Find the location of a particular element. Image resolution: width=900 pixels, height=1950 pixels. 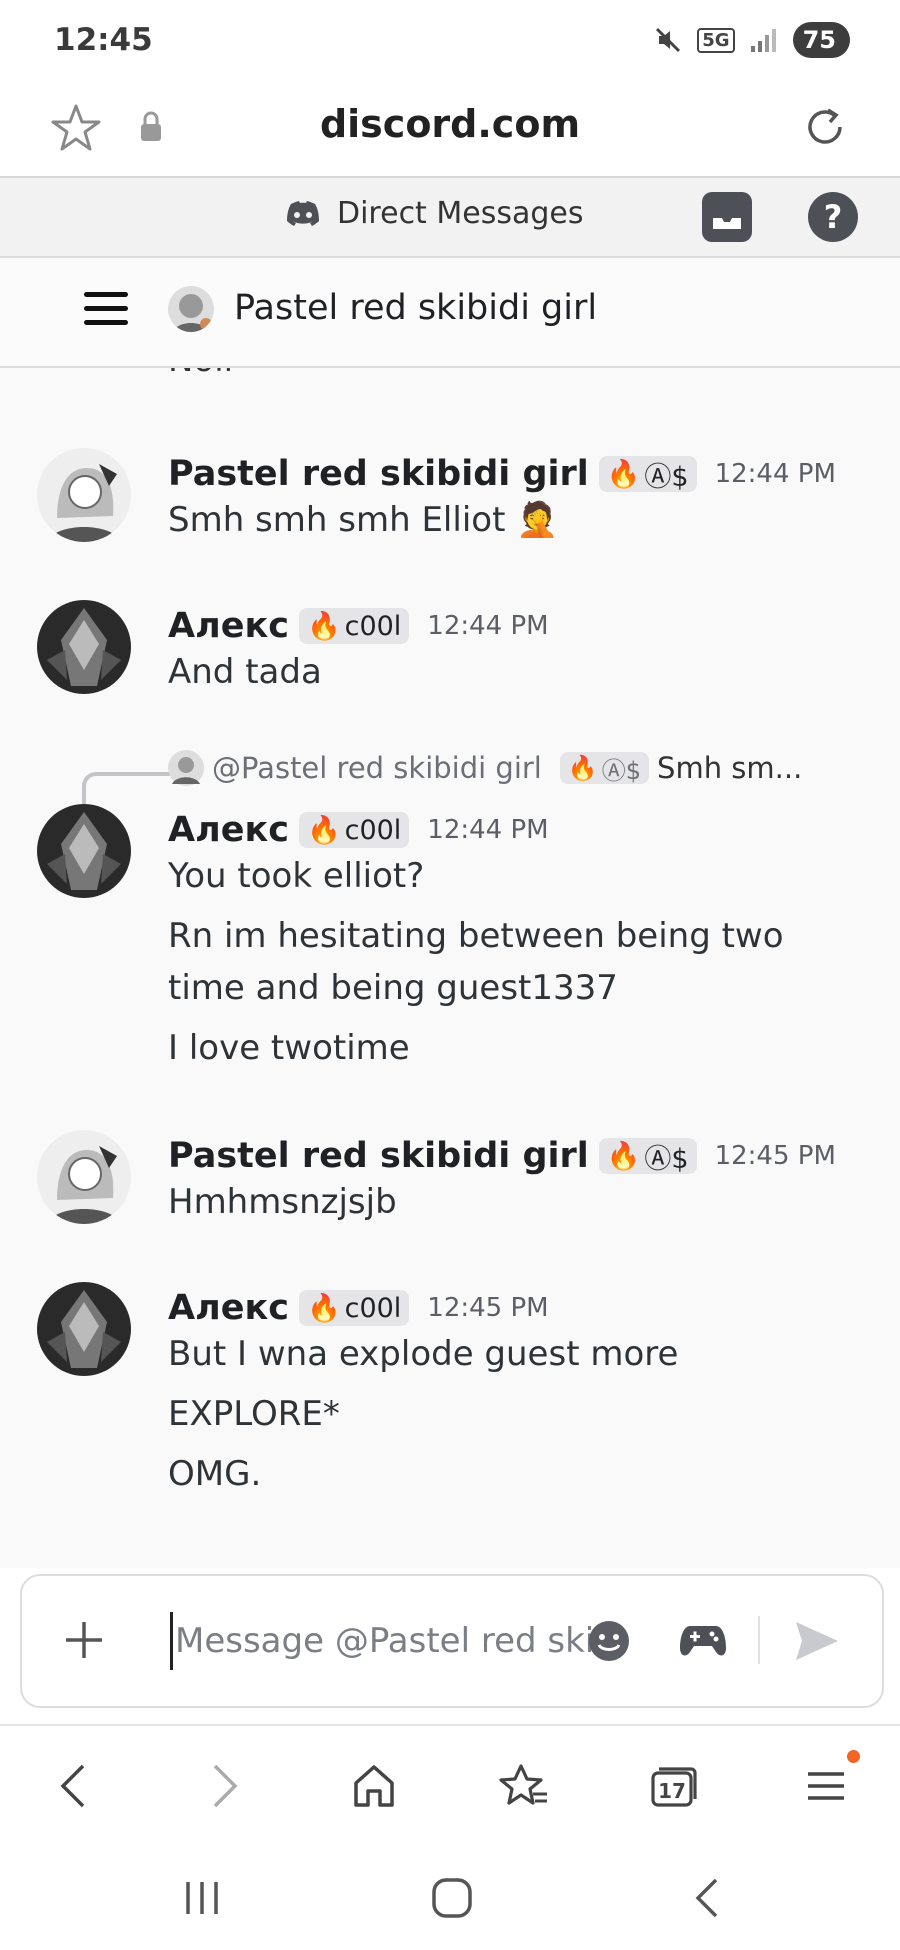

back-system-icon is located at coordinates (706, 1898).